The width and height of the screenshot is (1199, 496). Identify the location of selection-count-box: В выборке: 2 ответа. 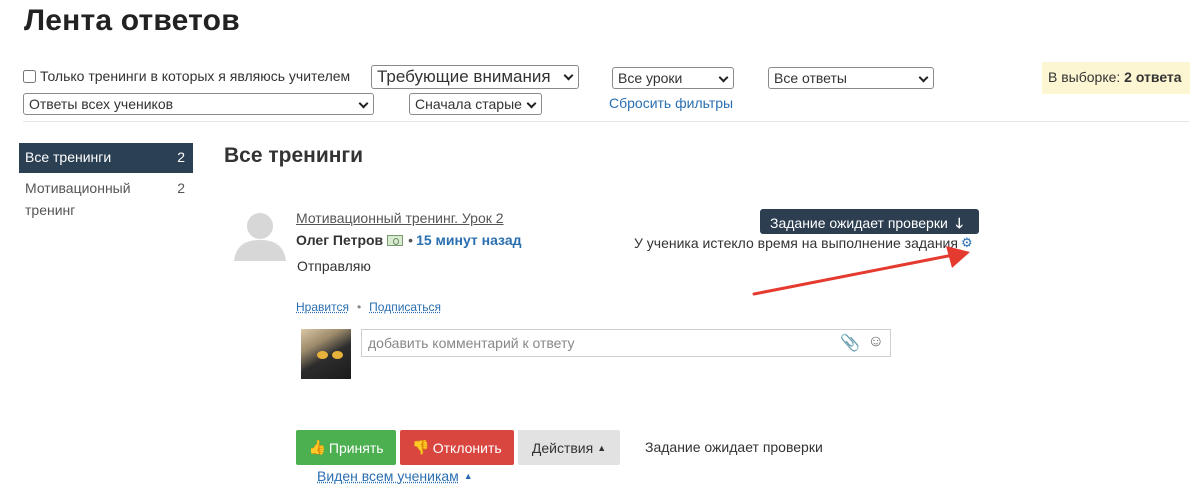
(1116, 78).